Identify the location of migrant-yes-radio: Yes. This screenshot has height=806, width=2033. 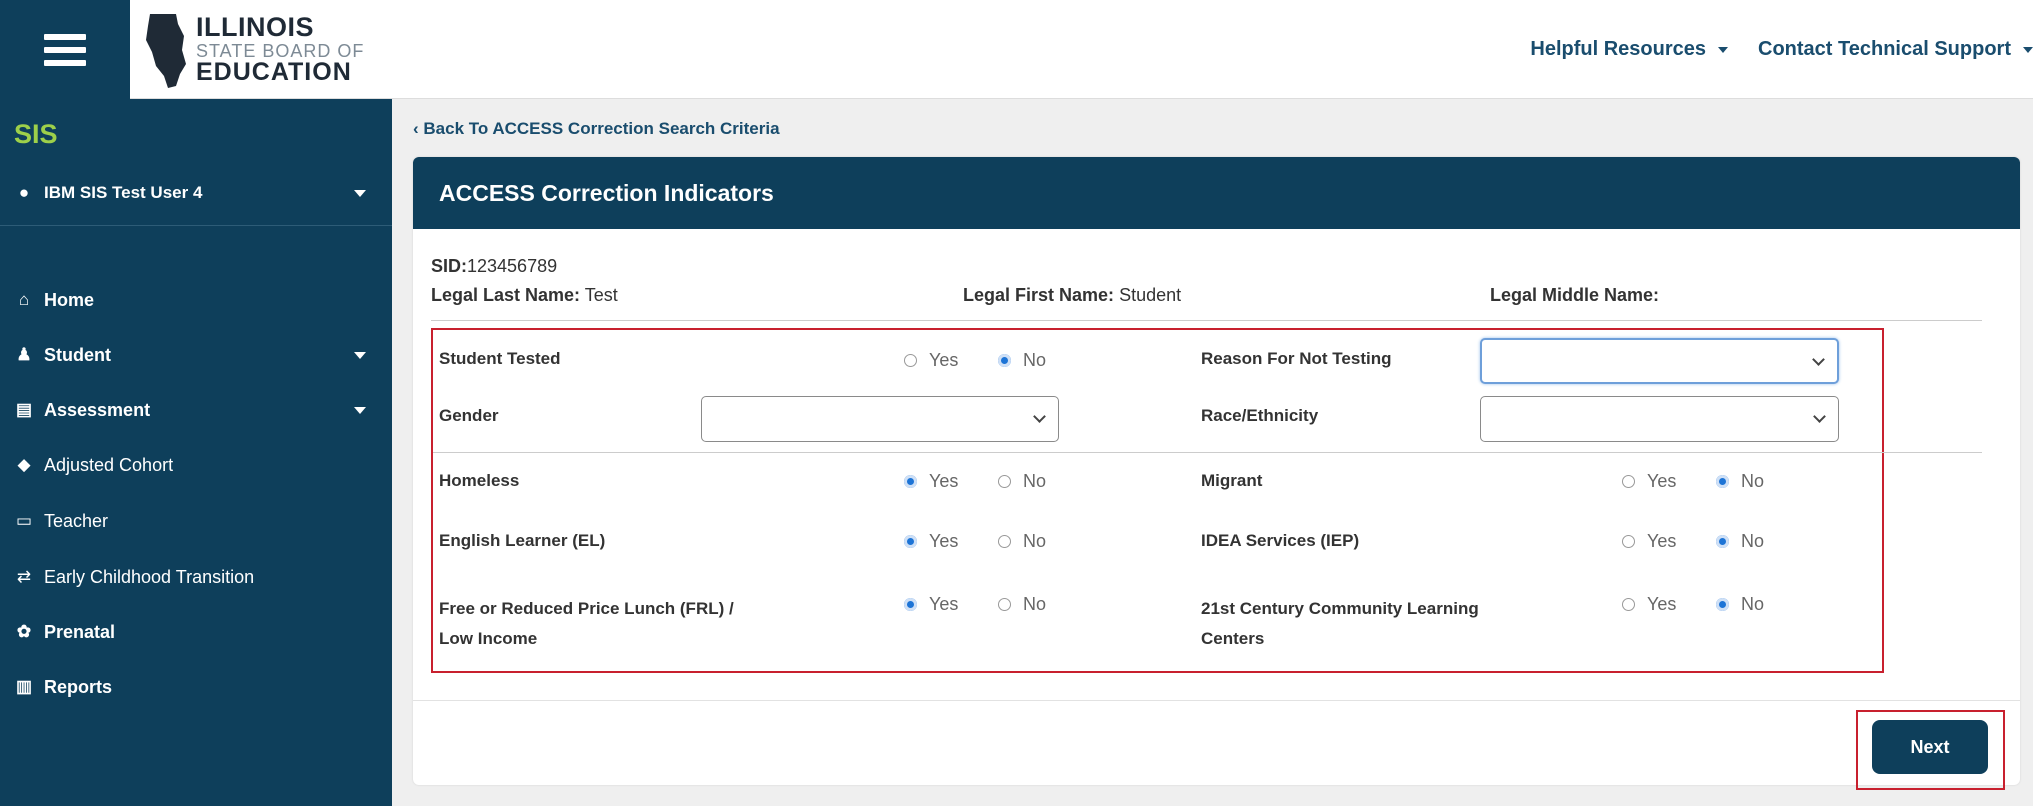
(1649, 481).